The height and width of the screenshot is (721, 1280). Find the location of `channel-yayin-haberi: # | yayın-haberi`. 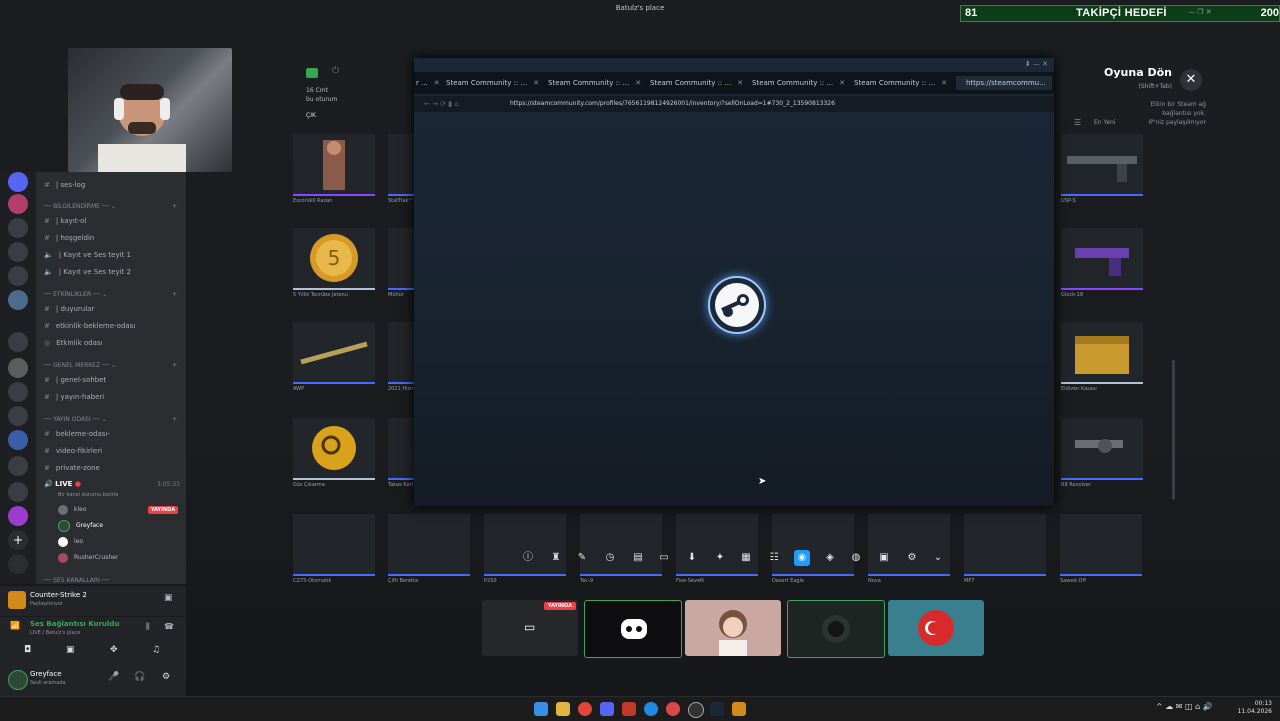

channel-yayin-haberi: # | yayın-haberi is located at coordinates (74, 397).